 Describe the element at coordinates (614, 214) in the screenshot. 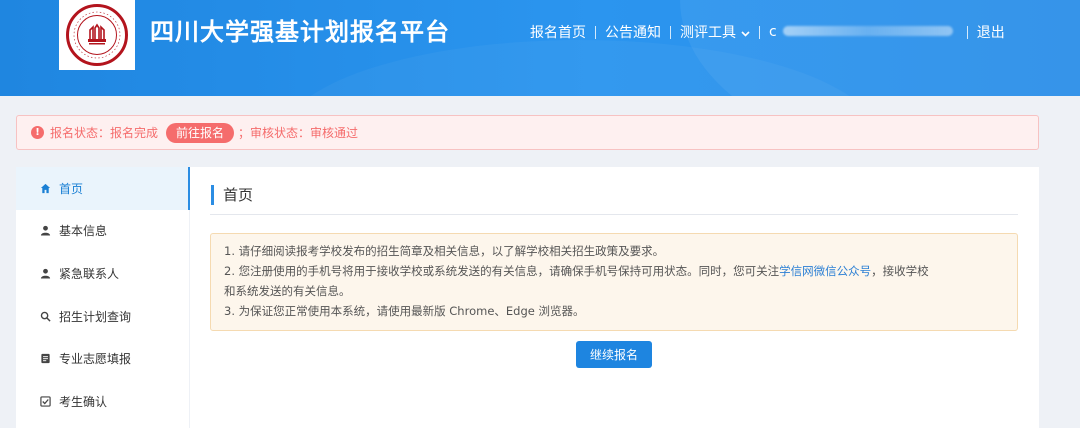

I see `title-divider` at that location.